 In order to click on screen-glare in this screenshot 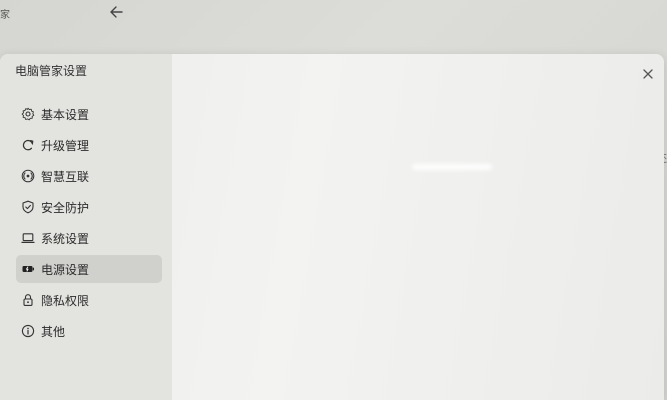, I will do `click(452, 167)`.